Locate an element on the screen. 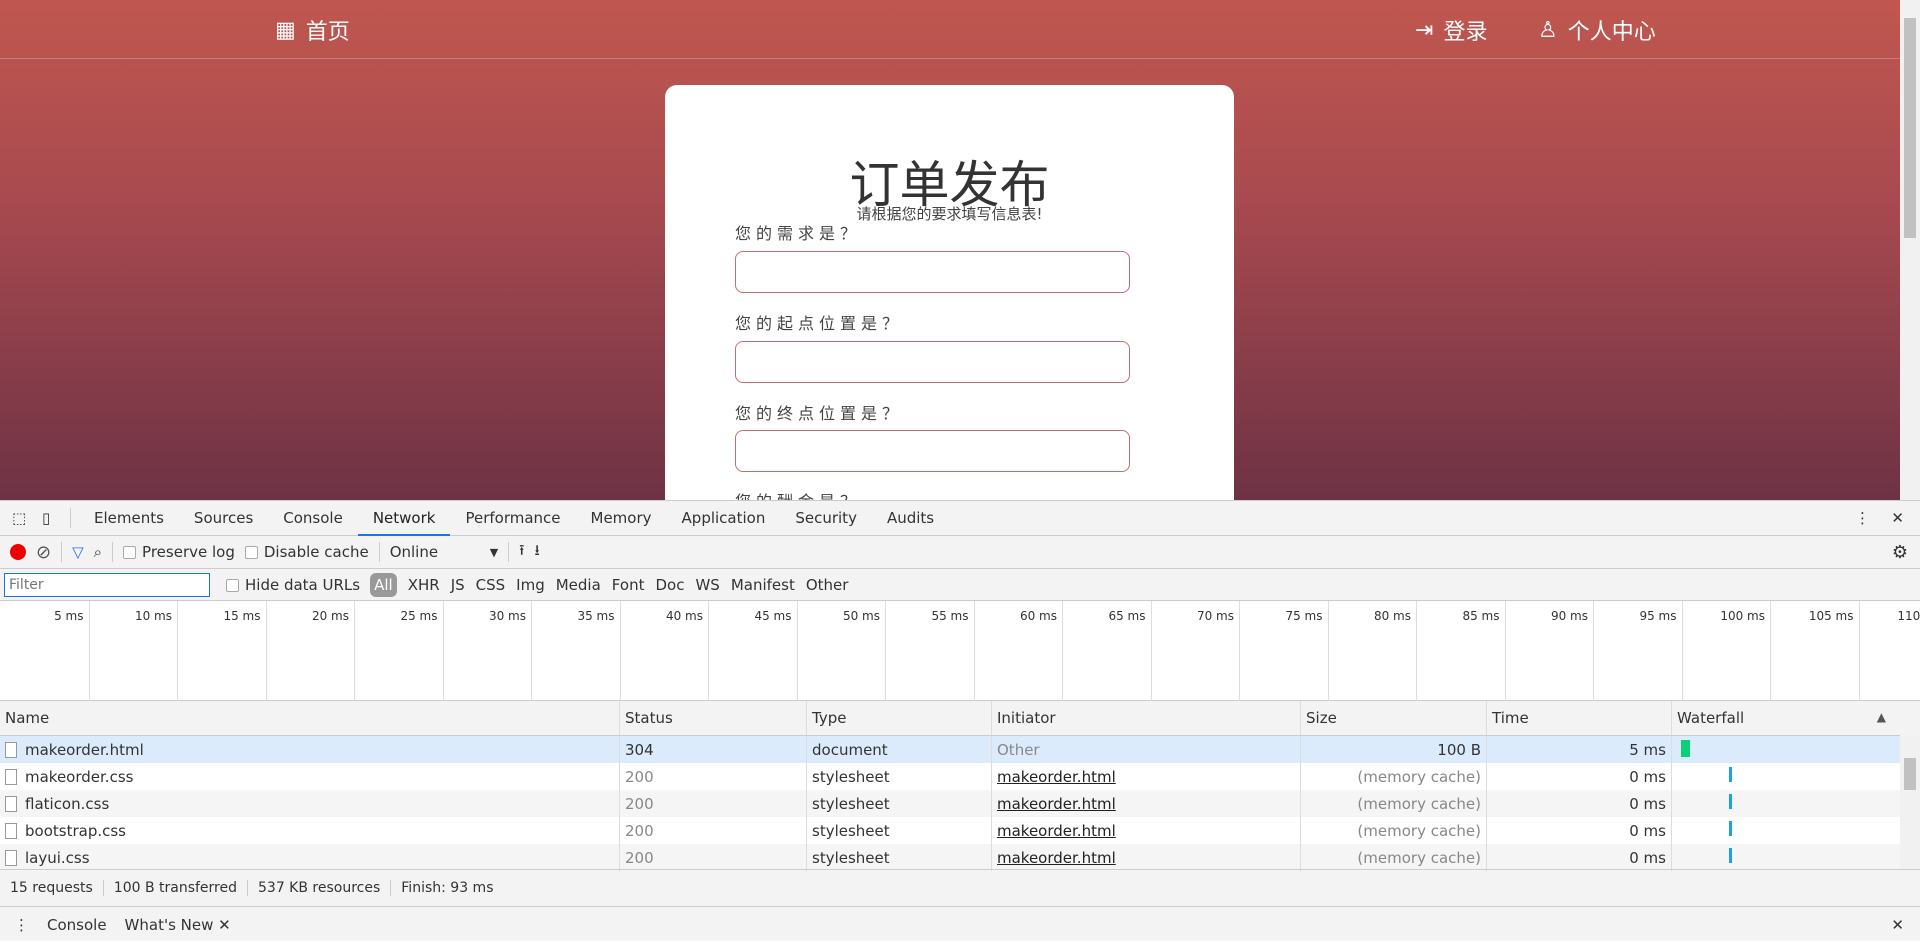  filter-icon: ▽ is located at coordinates (78, 552).